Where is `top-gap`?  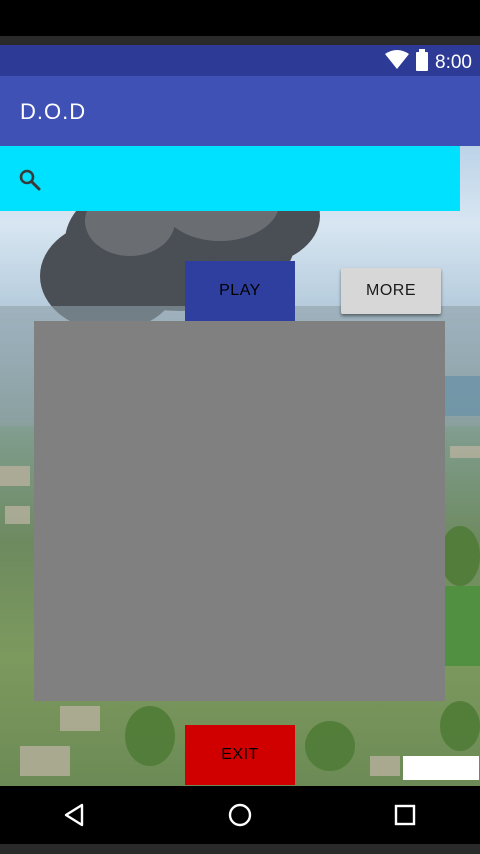 top-gap is located at coordinates (240, 40).